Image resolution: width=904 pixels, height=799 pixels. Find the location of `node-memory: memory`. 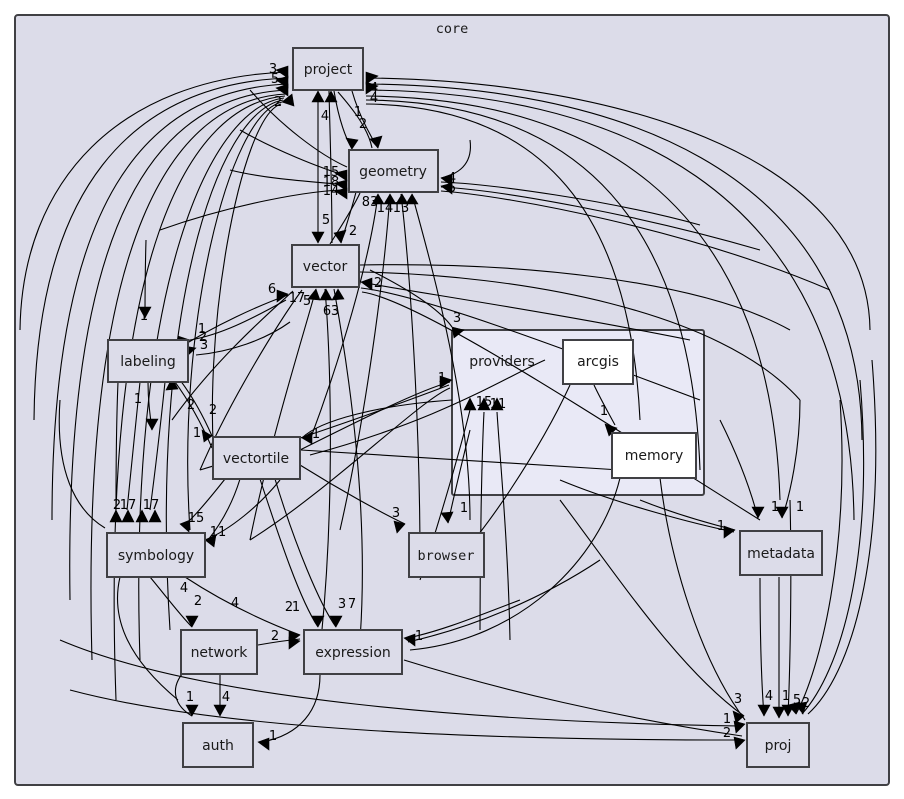

node-memory: memory is located at coordinates (654, 455).